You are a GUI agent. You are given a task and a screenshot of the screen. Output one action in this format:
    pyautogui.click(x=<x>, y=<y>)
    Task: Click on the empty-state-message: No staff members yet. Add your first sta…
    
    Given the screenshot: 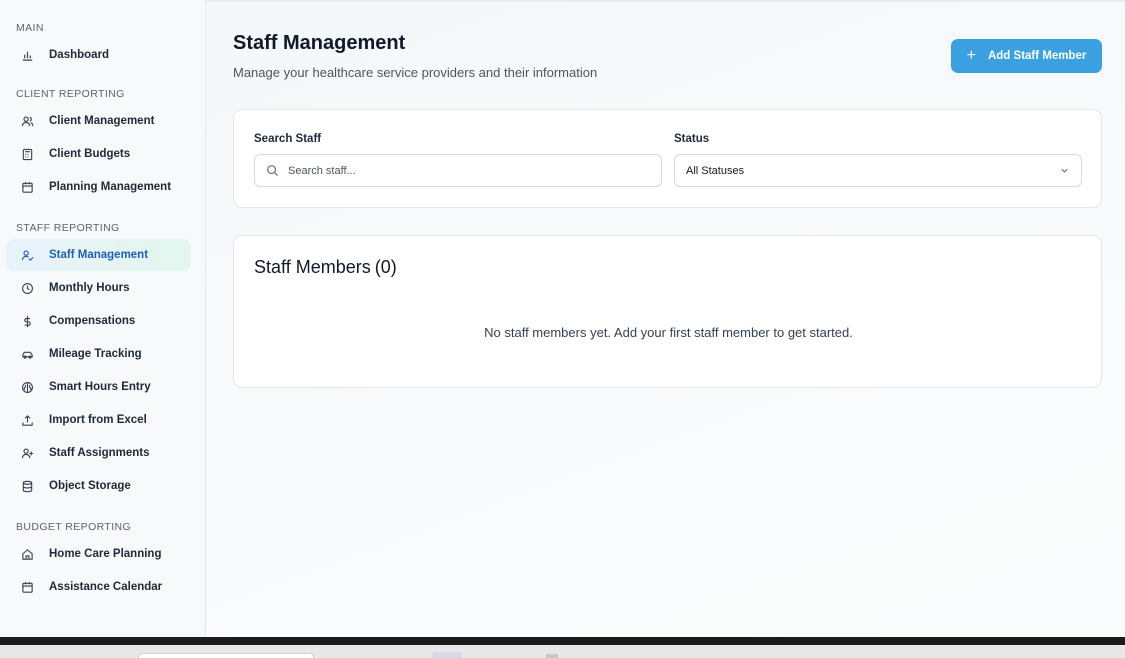 What is the action you would take?
    pyautogui.click(x=668, y=332)
    